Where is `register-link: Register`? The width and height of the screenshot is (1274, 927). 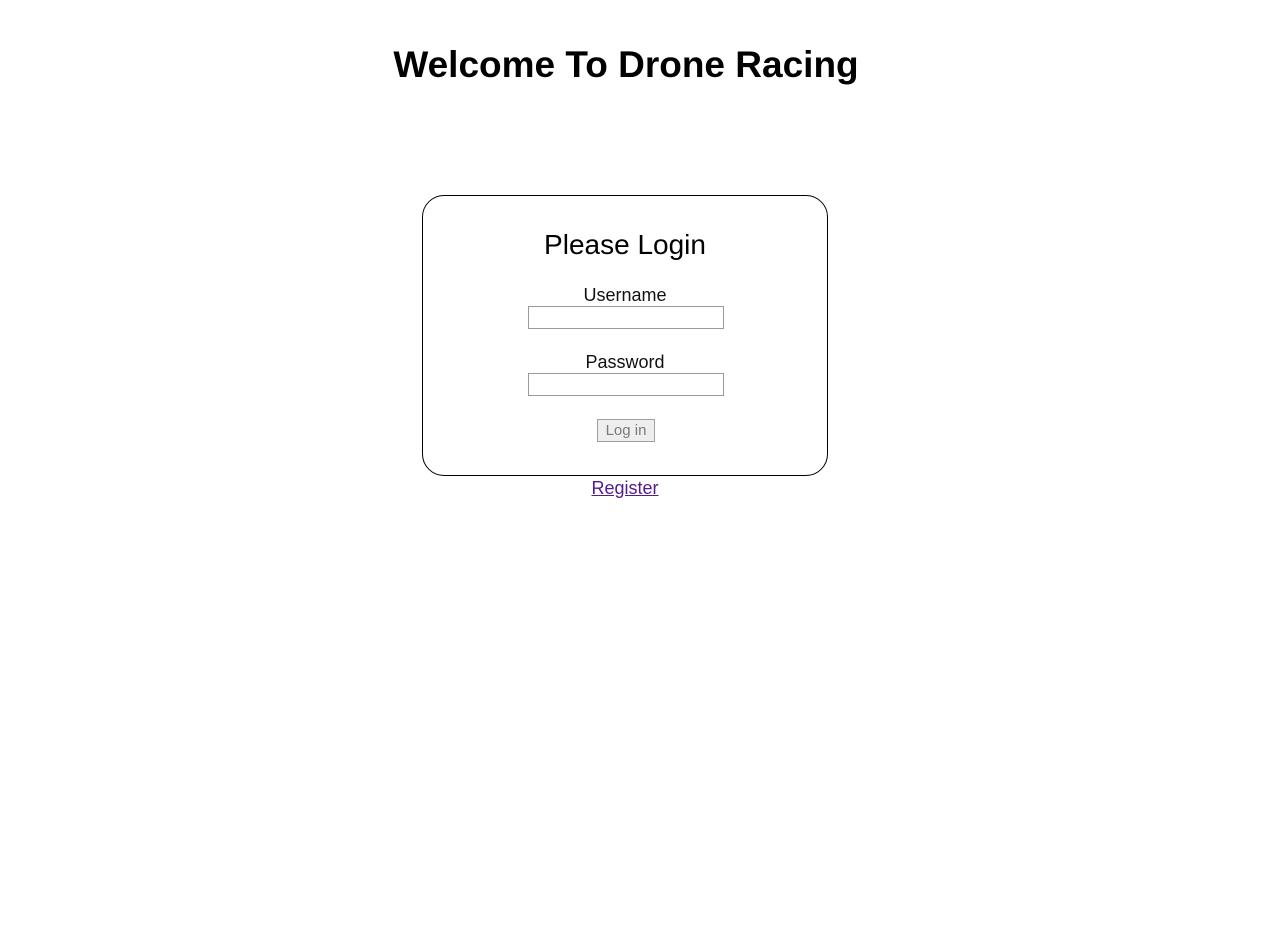
register-link: Register is located at coordinates (625, 488).